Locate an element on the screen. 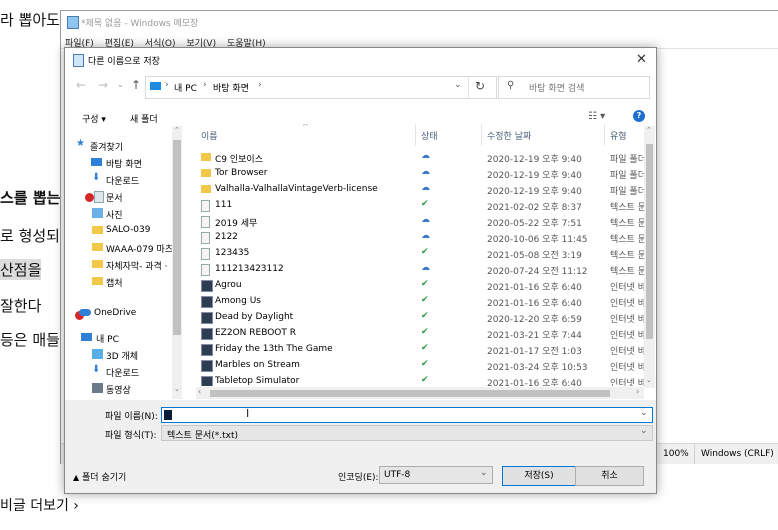 Image resolution: width=778 pixels, height=530 pixels. pictures-icon is located at coordinates (97, 213).